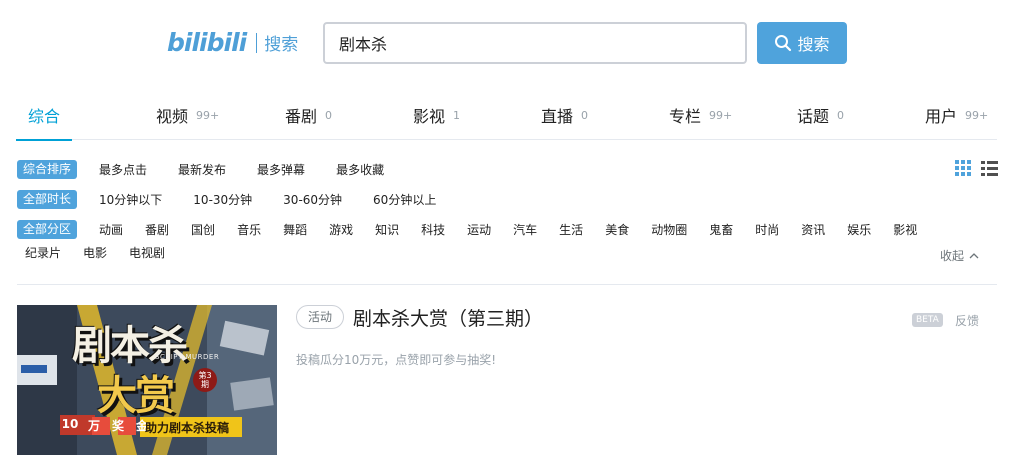  Describe the element at coordinates (93, 426) in the screenshot. I see `prize-char: 万` at that location.